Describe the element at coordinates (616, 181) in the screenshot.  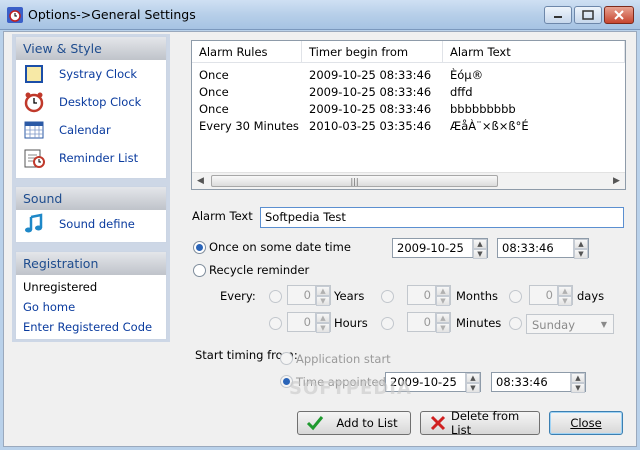
I see `scroll-right-icon: ▶` at that location.